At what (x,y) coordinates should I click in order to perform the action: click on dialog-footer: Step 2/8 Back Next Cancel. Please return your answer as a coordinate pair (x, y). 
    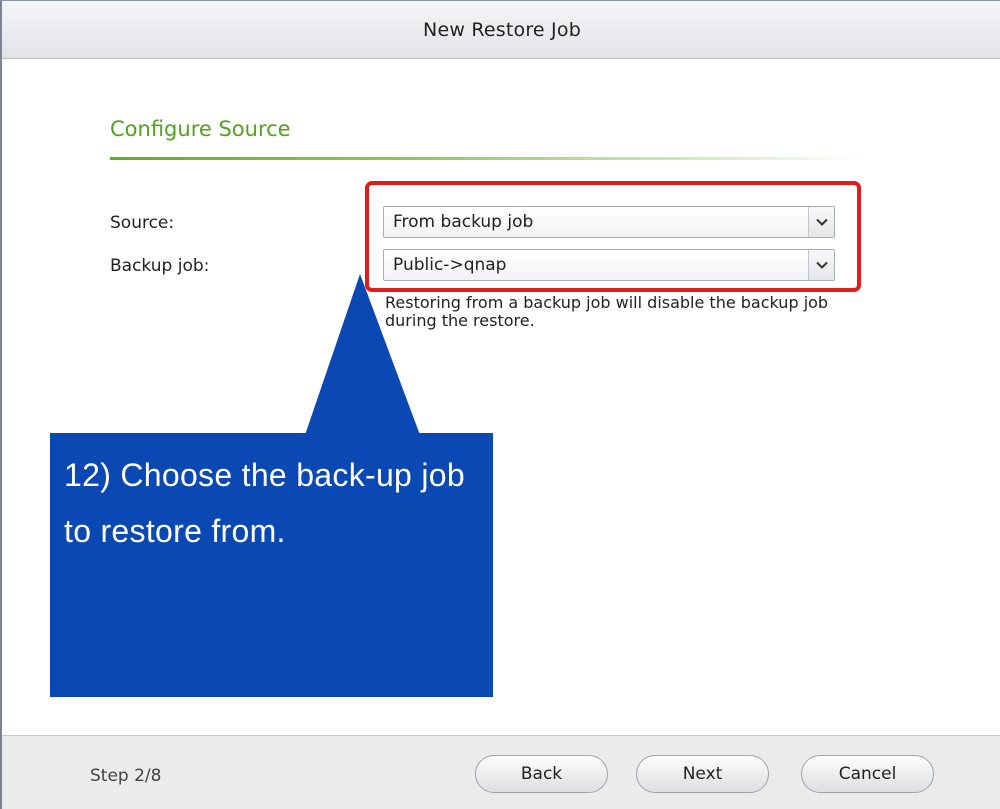
    Looking at the image, I should click on (501, 772).